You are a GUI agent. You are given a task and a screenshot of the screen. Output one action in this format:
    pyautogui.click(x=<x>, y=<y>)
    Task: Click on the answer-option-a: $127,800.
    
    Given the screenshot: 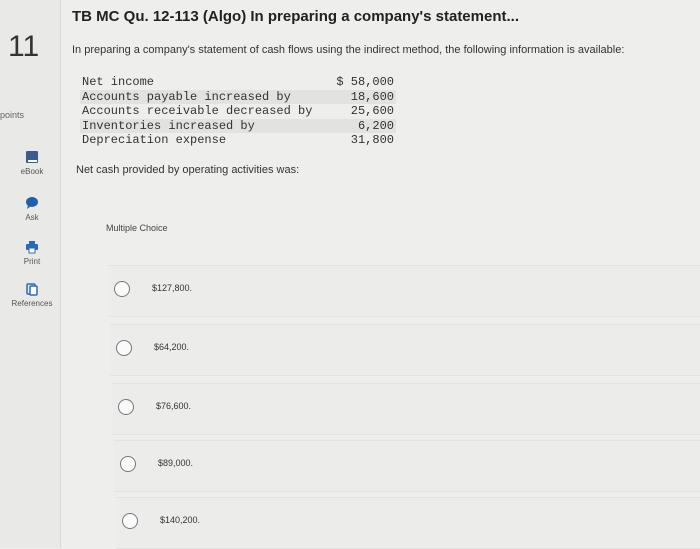 What is the action you would take?
    pyautogui.click(x=404, y=291)
    